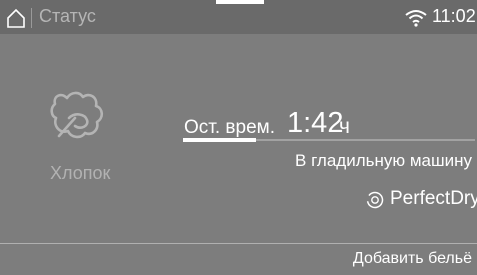  I want to click on remaining-time-label: Ост. врем., so click(230, 127).